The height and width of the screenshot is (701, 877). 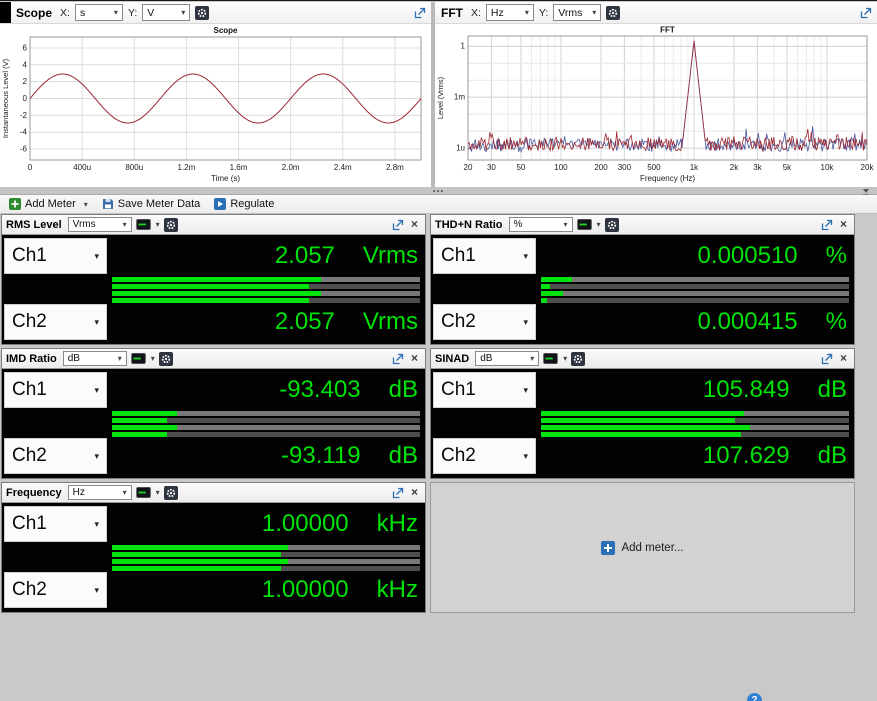 What do you see at coordinates (611, 224) in the screenshot?
I see `thdn-ratio-settings-gear-icon` at bounding box center [611, 224].